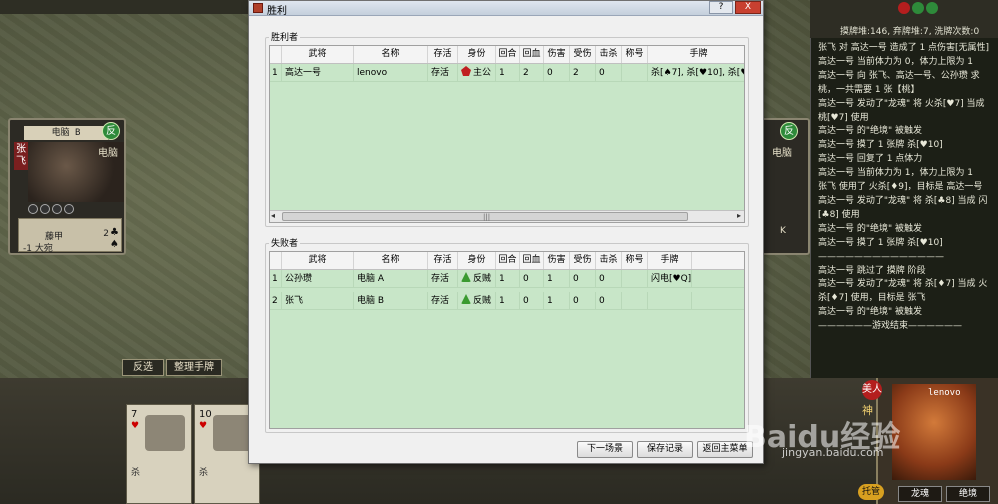  What do you see at coordinates (114, 232) in the screenshot?
I see `club-icon: ♣` at bounding box center [114, 232].